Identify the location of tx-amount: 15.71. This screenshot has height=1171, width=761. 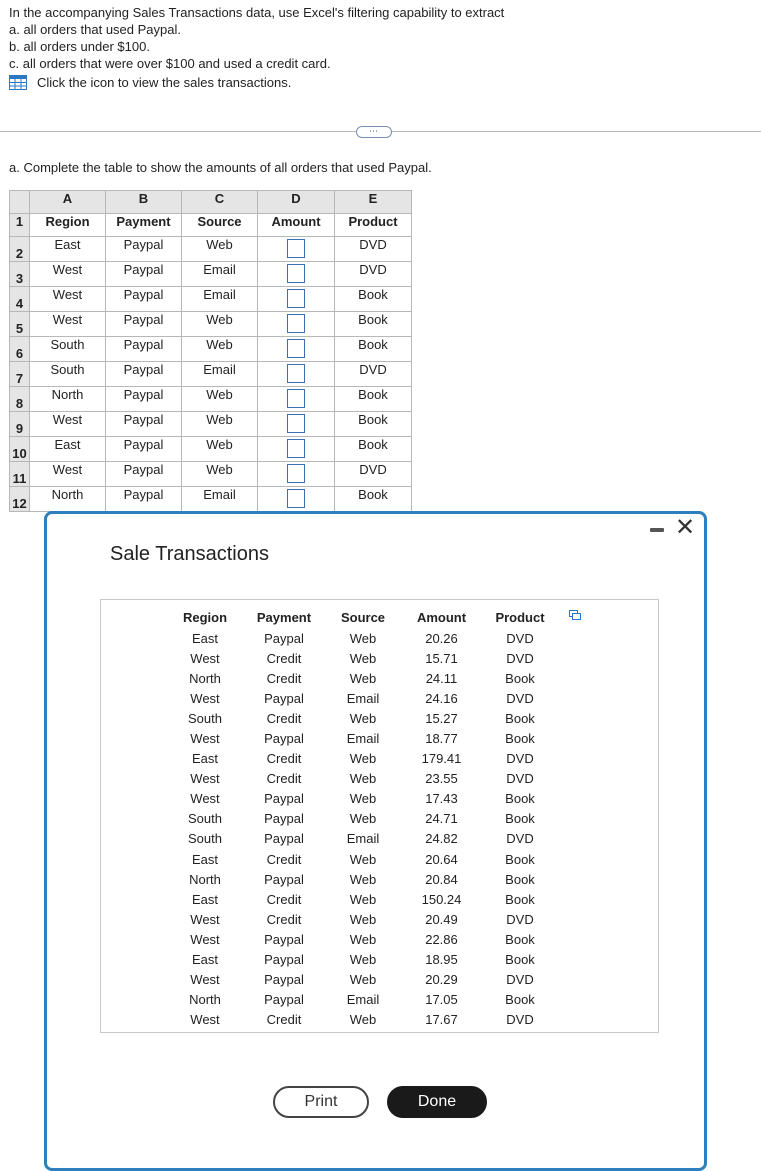
(441, 658).